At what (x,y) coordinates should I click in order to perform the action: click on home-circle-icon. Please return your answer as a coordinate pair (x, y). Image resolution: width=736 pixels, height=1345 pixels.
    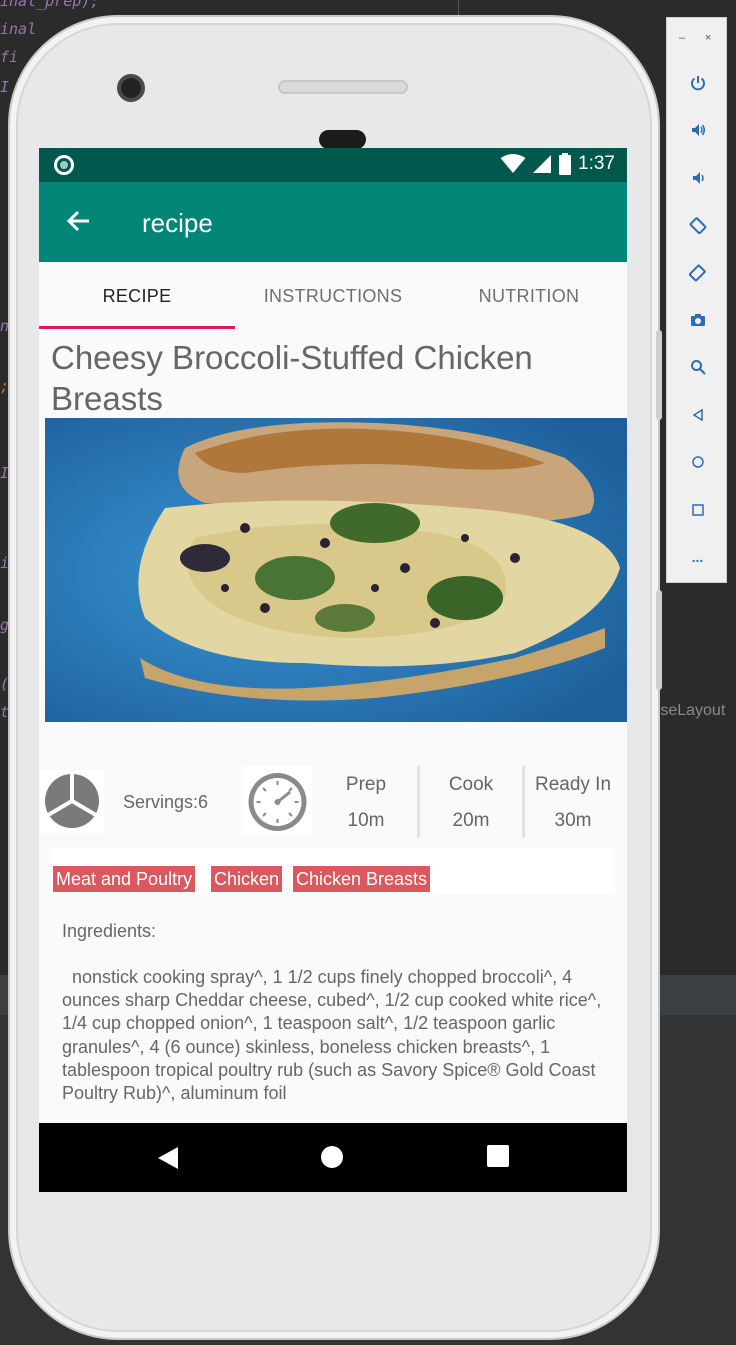
    Looking at the image, I should click on (332, 1157).